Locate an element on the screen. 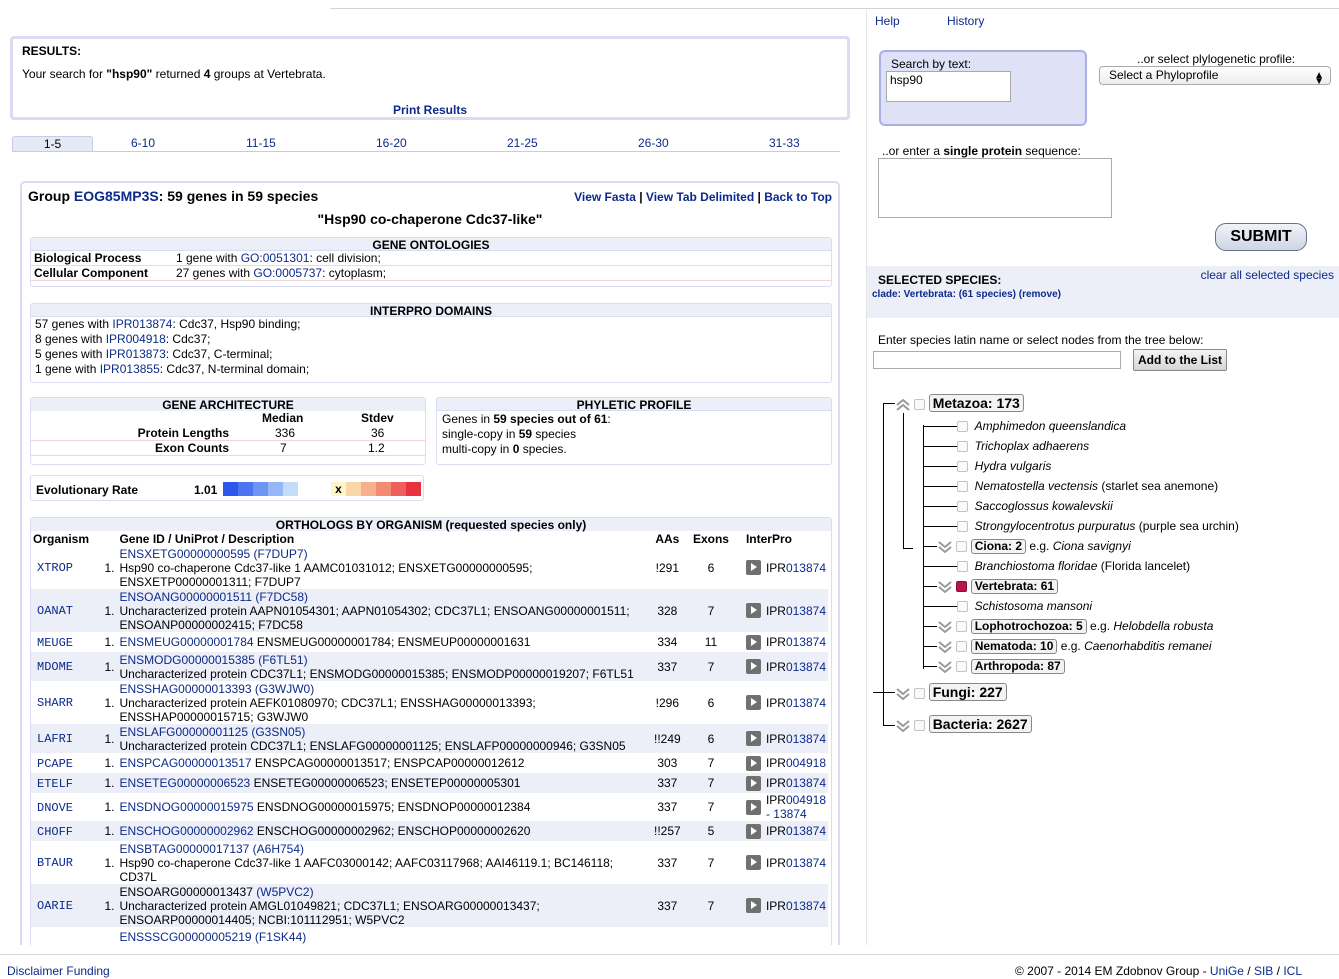 This screenshot has height=979, width=1339. interpro-link: - 13874 is located at coordinates (786, 814).